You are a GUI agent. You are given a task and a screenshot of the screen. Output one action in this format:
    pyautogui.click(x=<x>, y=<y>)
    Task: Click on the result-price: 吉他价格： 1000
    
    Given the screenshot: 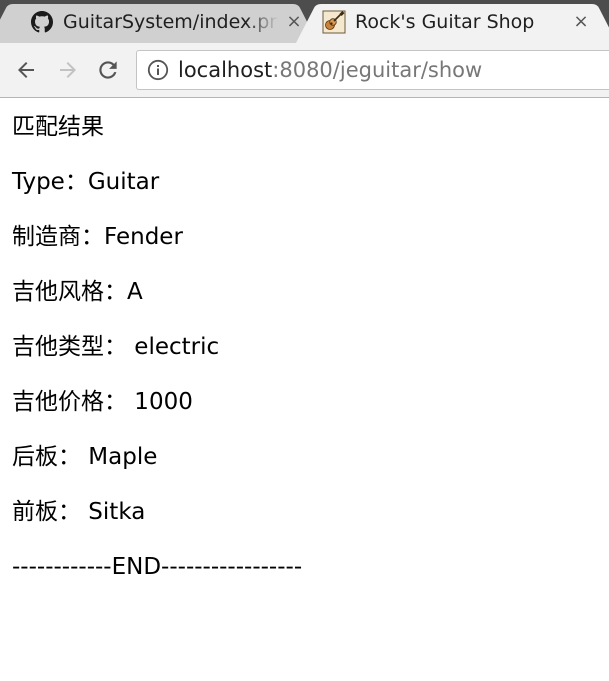 What is the action you would take?
    pyautogui.click(x=102, y=402)
    